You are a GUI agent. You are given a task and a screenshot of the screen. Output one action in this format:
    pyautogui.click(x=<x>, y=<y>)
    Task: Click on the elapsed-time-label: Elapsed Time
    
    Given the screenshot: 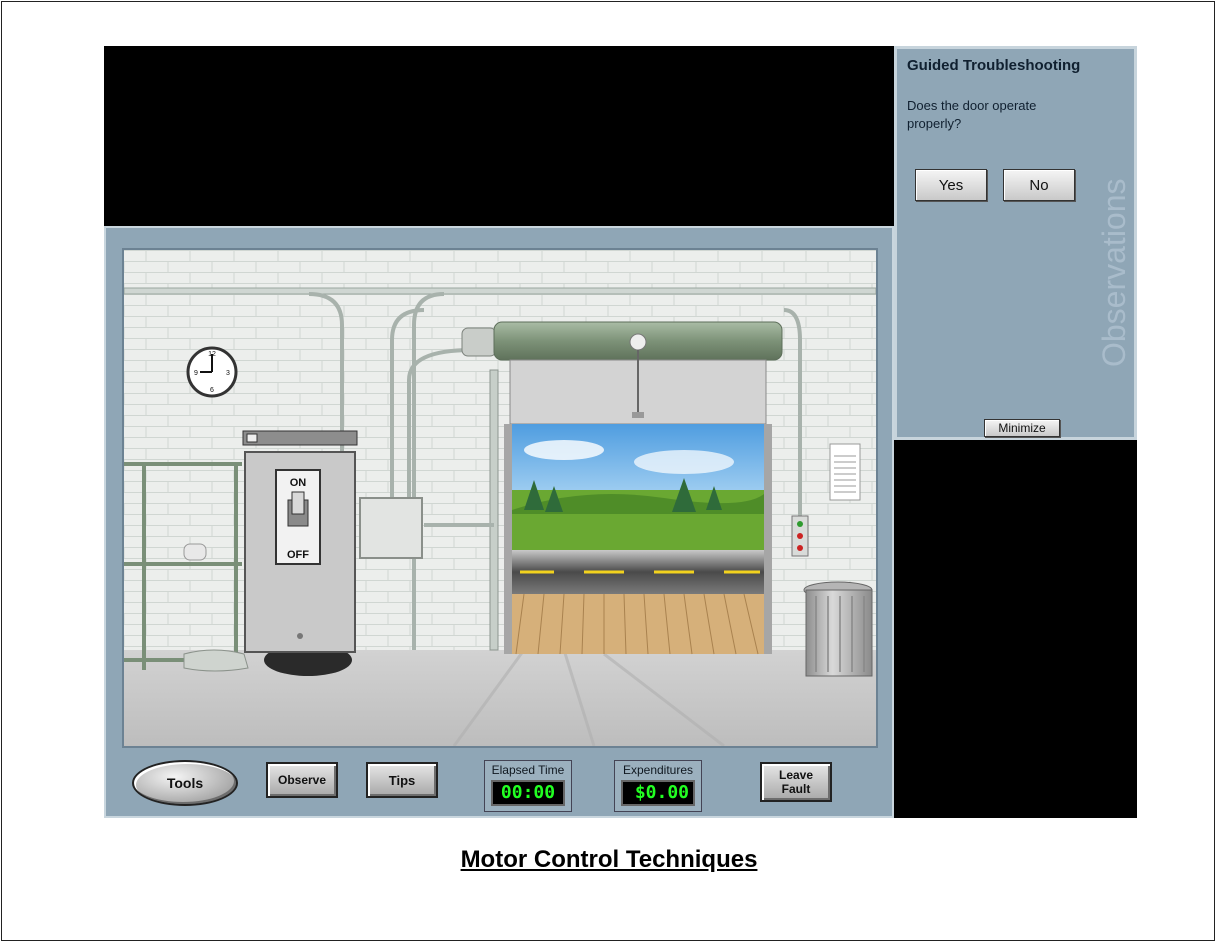 What is the action you would take?
    pyautogui.click(x=528, y=770)
    